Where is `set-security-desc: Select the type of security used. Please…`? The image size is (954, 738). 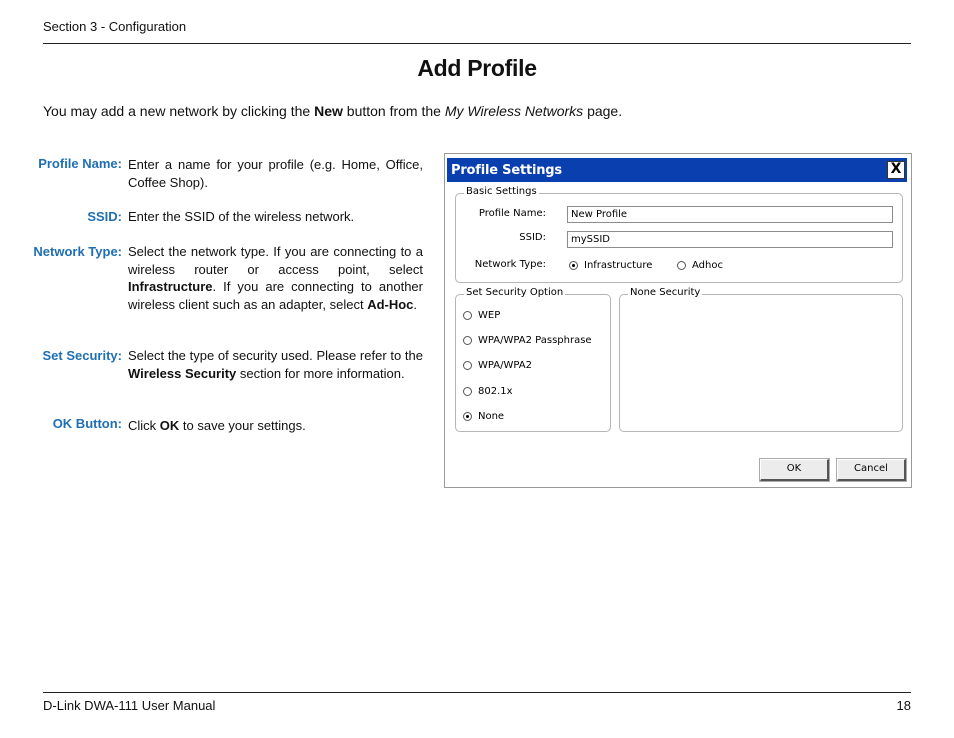
set-security-desc: Select the type of security used. Please… is located at coordinates (275, 364).